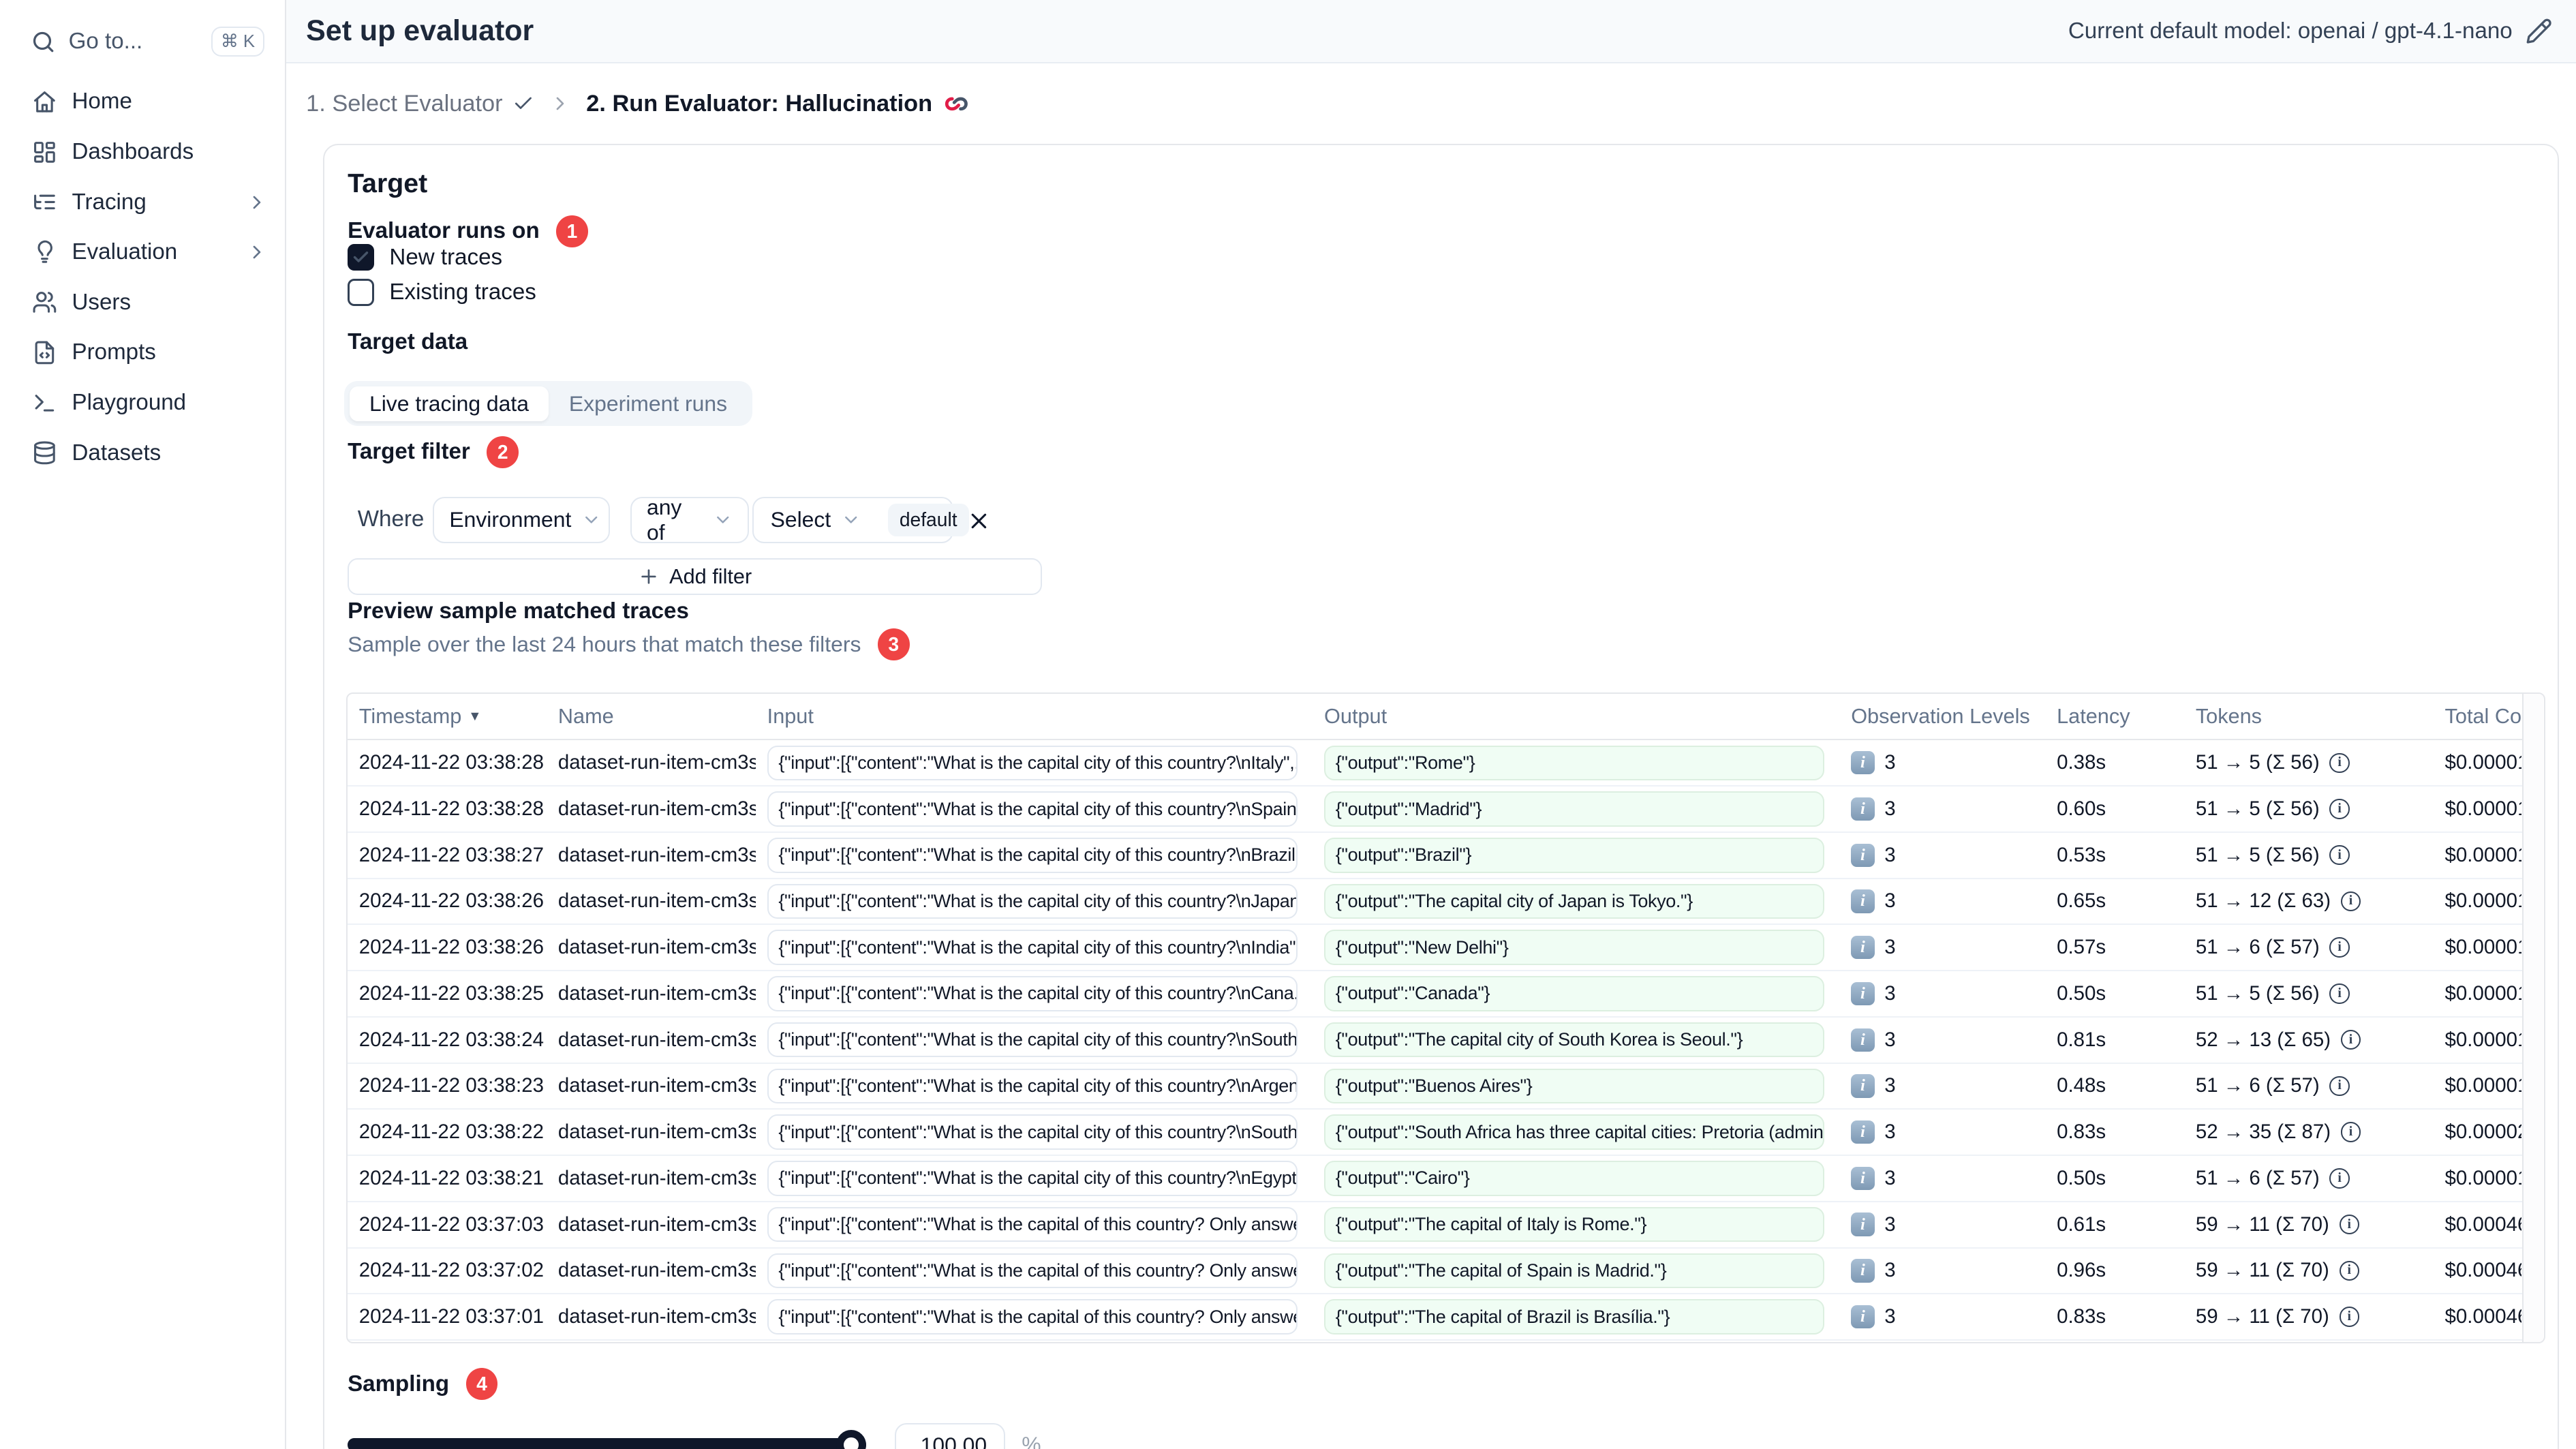 The height and width of the screenshot is (1449, 2576). I want to click on existing-traces-checkbox, so click(361, 293).